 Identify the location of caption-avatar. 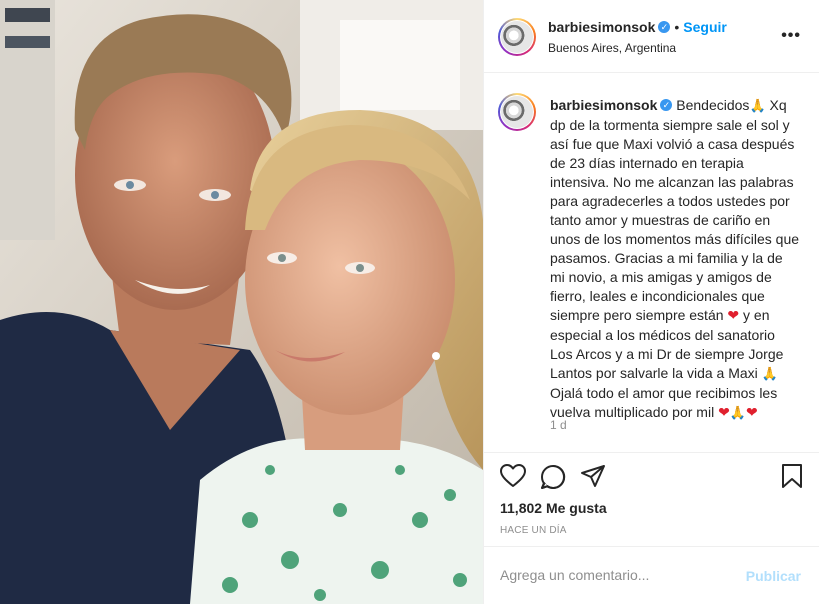
(517, 112).